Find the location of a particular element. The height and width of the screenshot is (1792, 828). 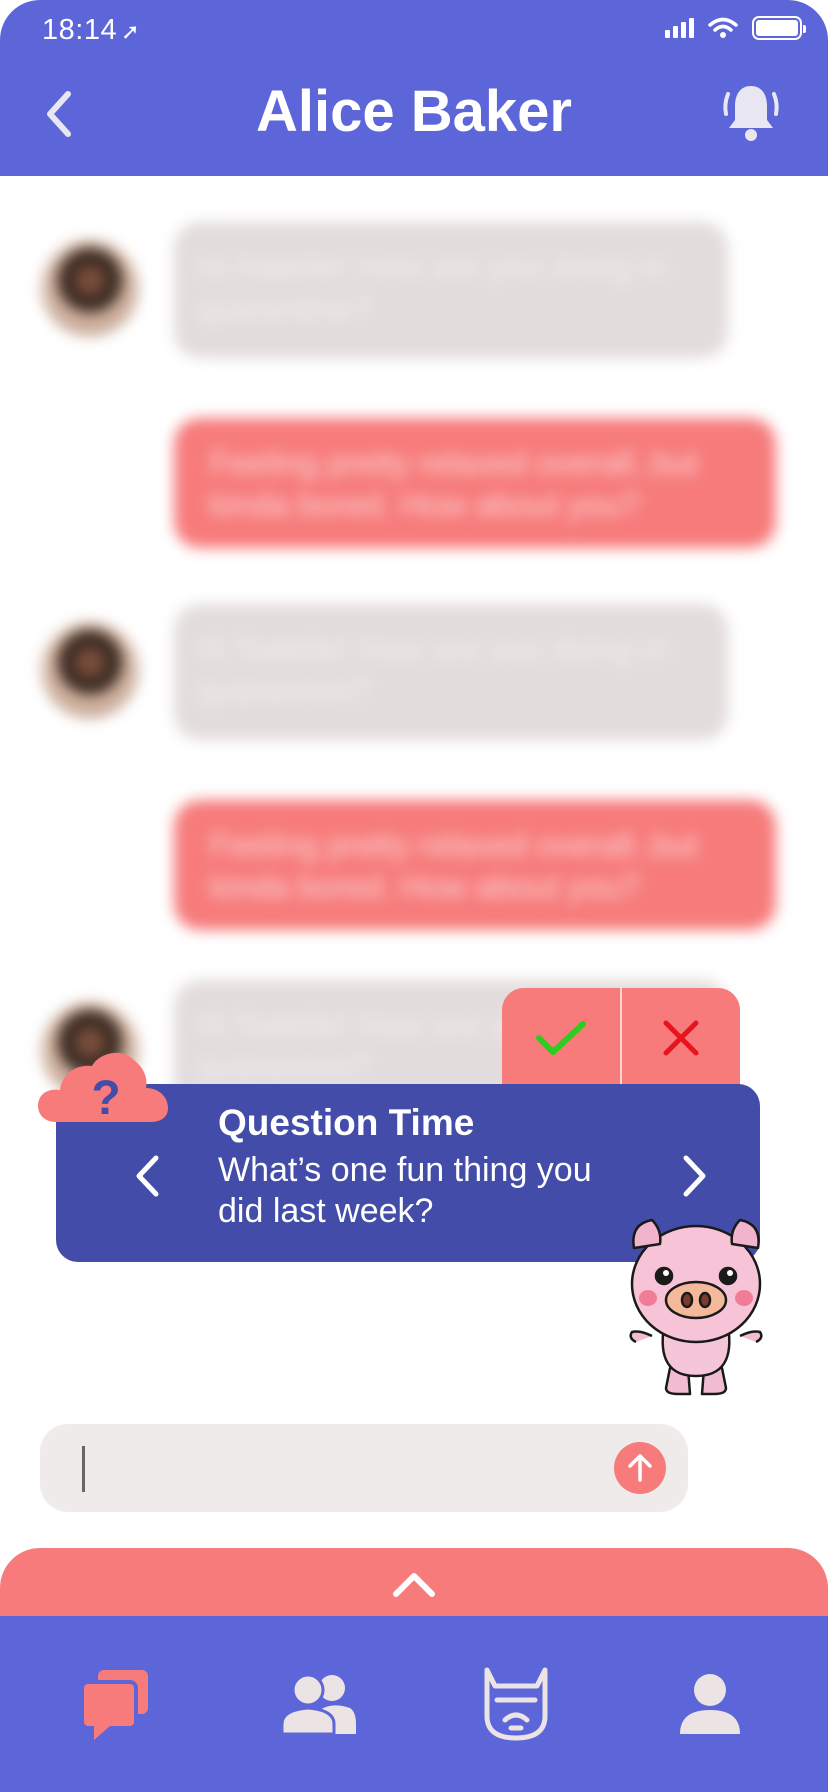

message-input is located at coordinates (364, 1468).